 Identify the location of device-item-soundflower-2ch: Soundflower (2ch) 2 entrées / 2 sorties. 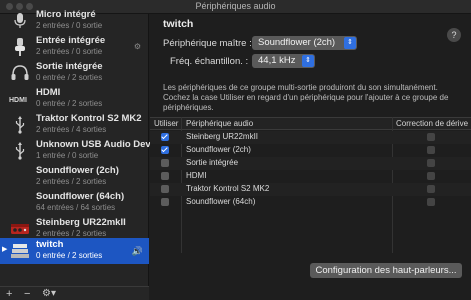
(74, 177).